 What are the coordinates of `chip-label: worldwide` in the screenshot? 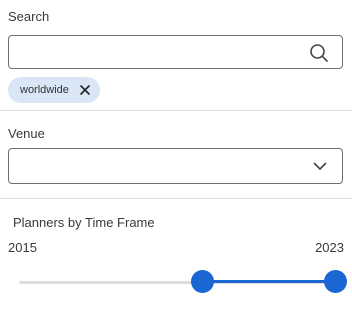 It's located at (44, 90).